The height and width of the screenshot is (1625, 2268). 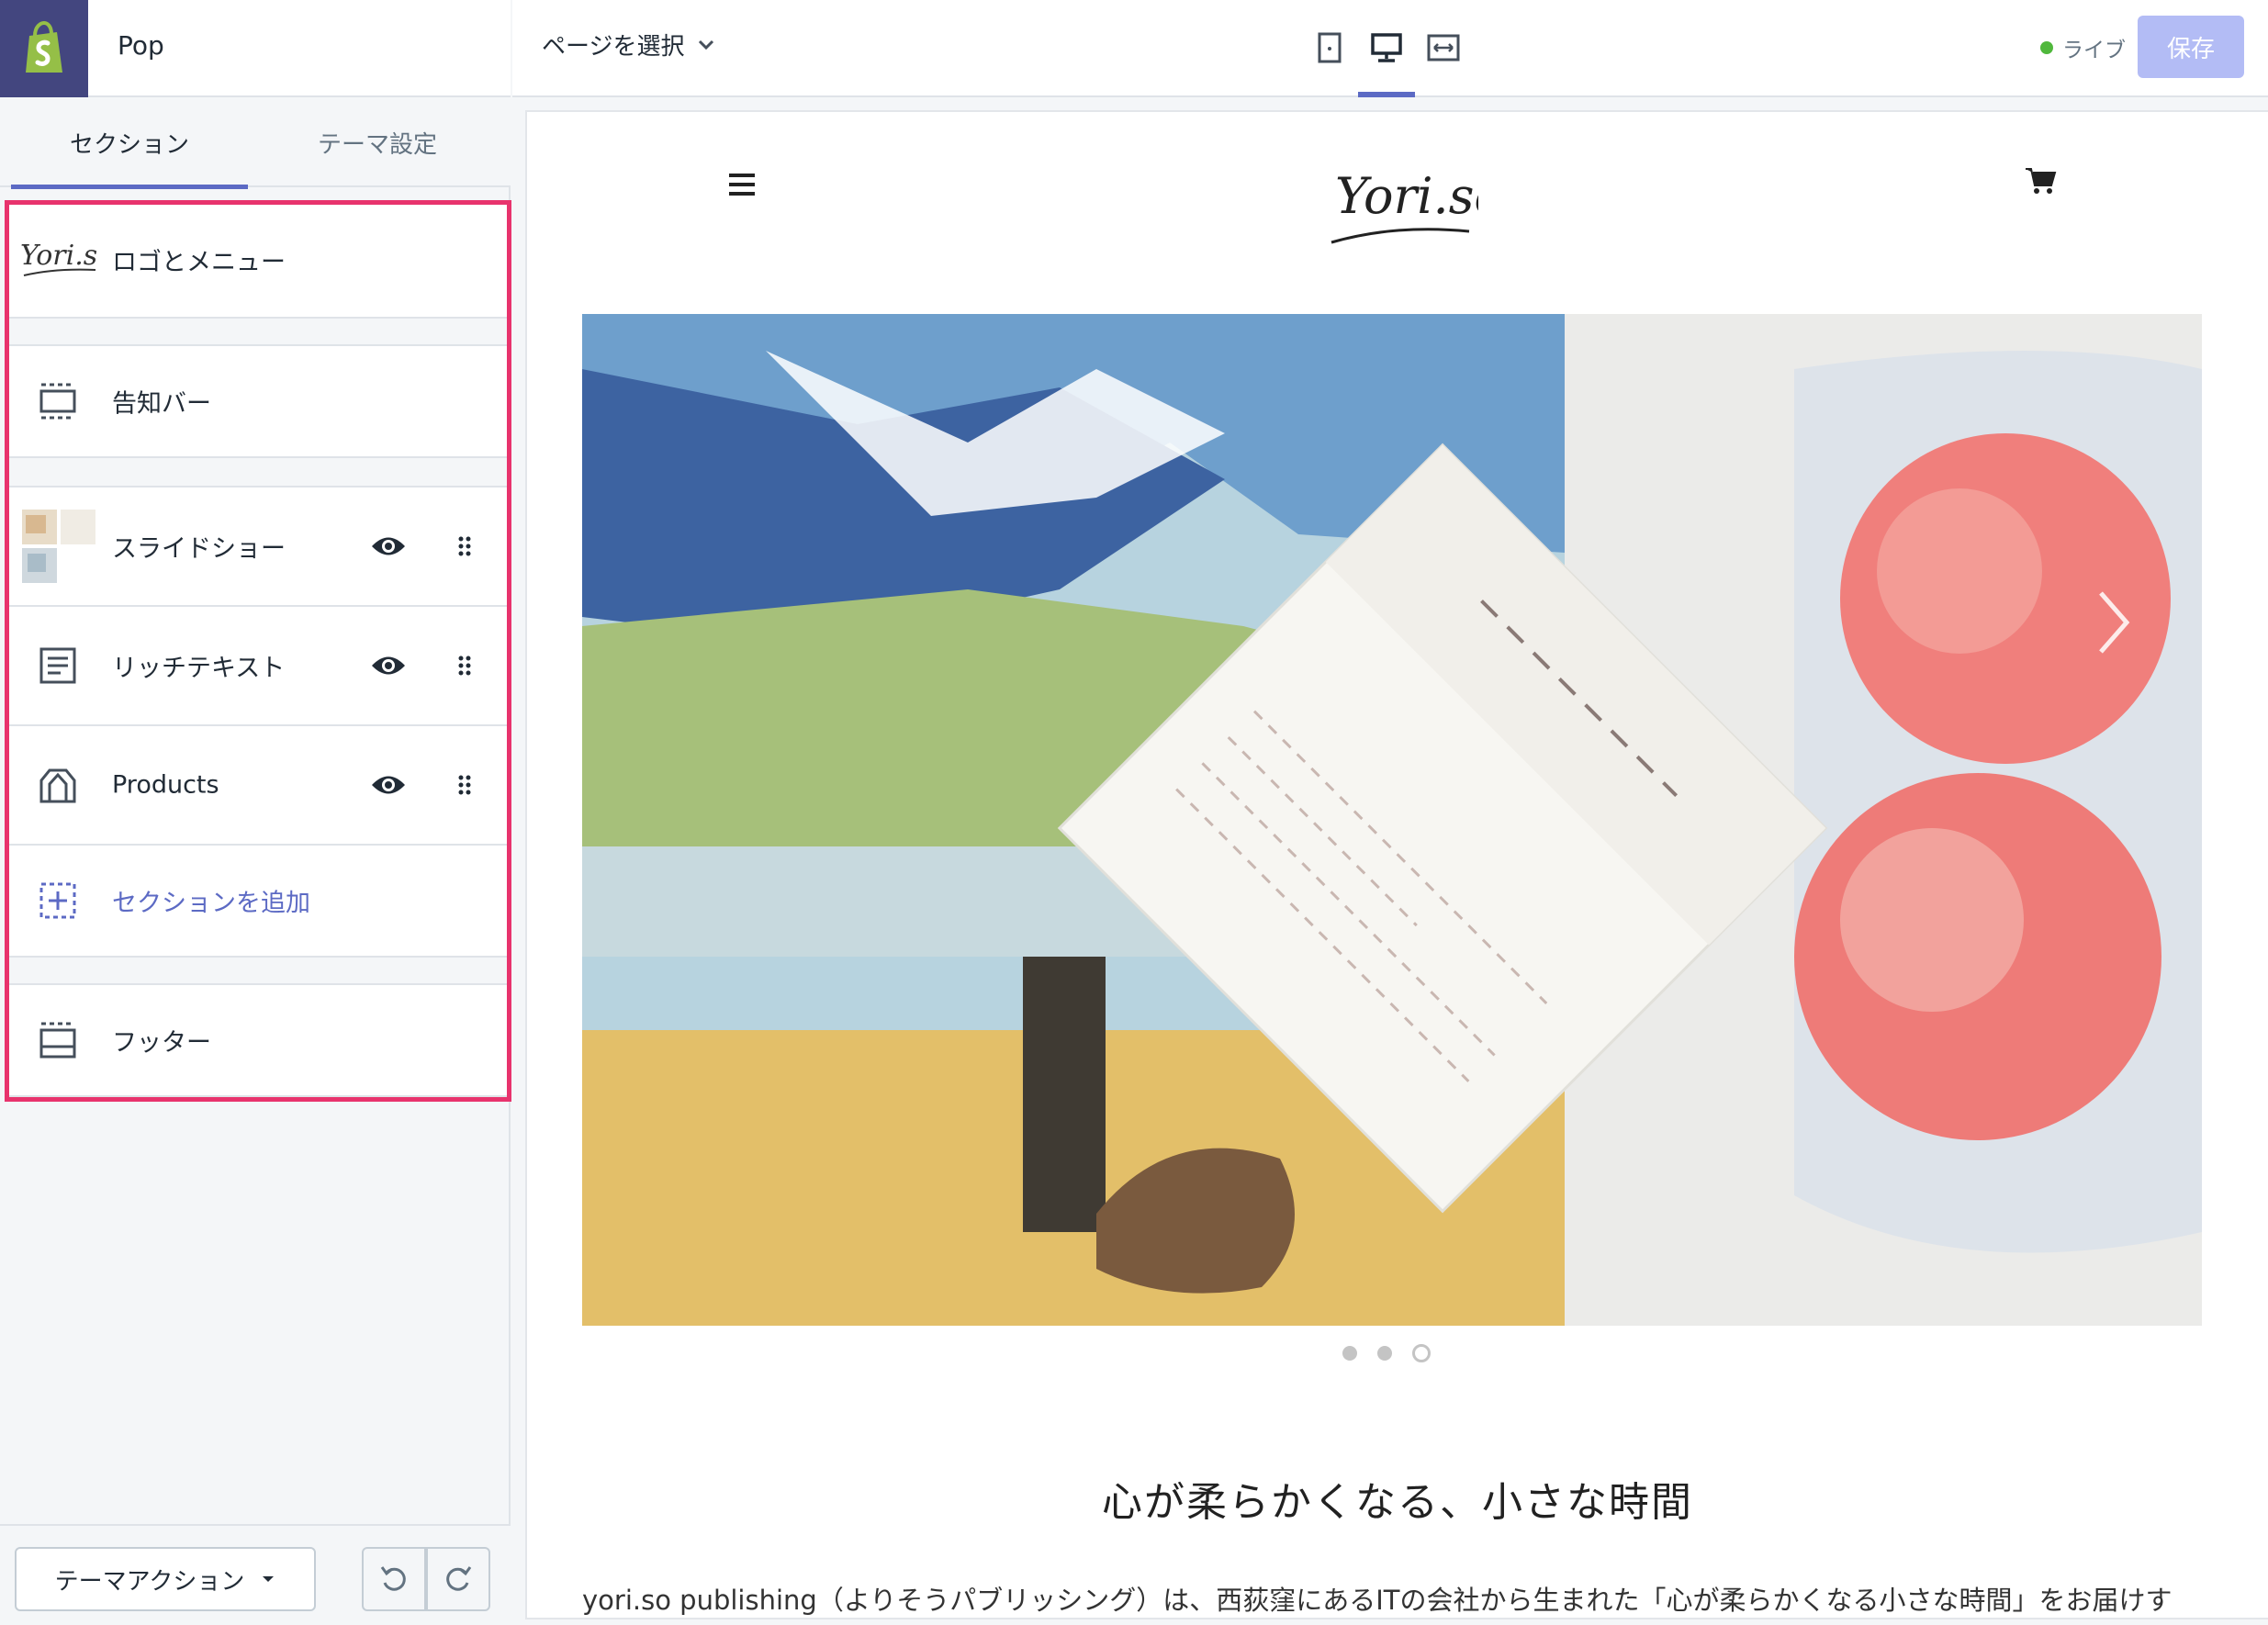 I want to click on cart-icon, so click(x=2041, y=181).